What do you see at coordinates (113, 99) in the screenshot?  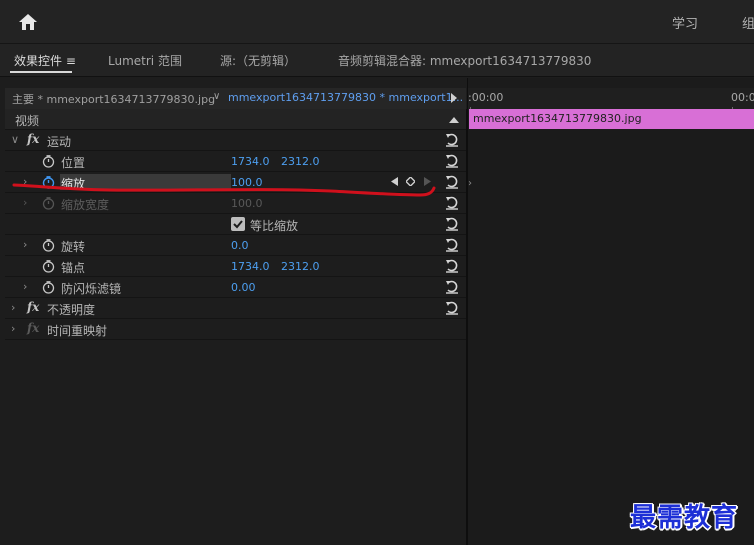 I see `master-clip-label: 主要 * mmexport1634713779830.jpg` at bounding box center [113, 99].